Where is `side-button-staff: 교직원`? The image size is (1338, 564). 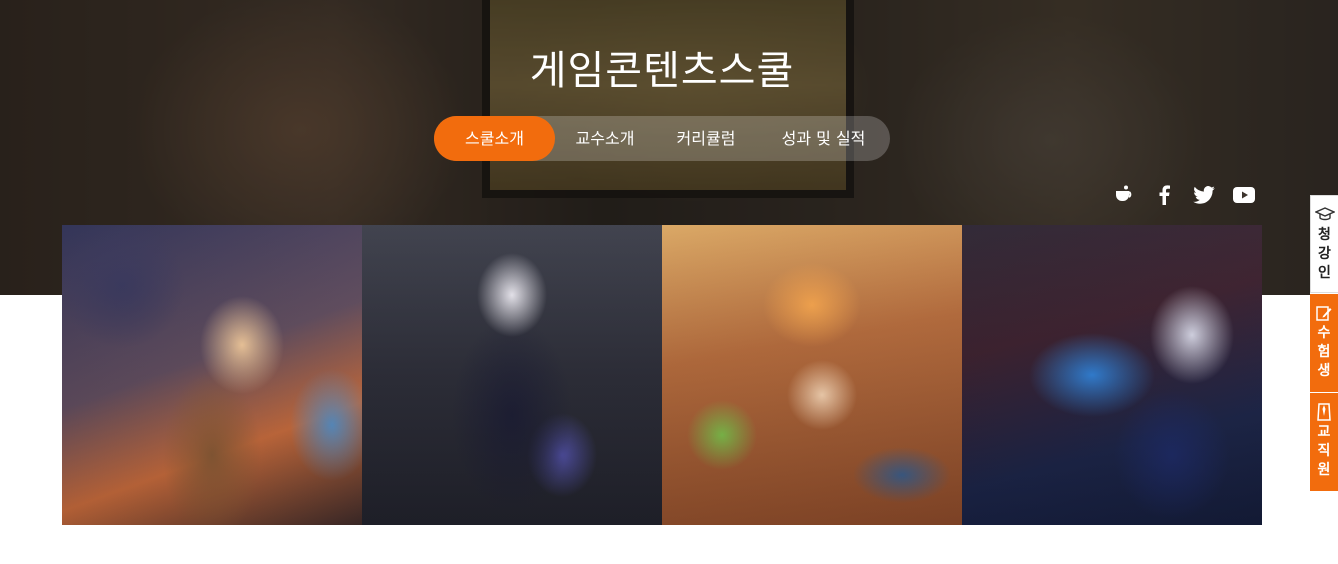 side-button-staff: 교직원 is located at coordinates (1324, 441).